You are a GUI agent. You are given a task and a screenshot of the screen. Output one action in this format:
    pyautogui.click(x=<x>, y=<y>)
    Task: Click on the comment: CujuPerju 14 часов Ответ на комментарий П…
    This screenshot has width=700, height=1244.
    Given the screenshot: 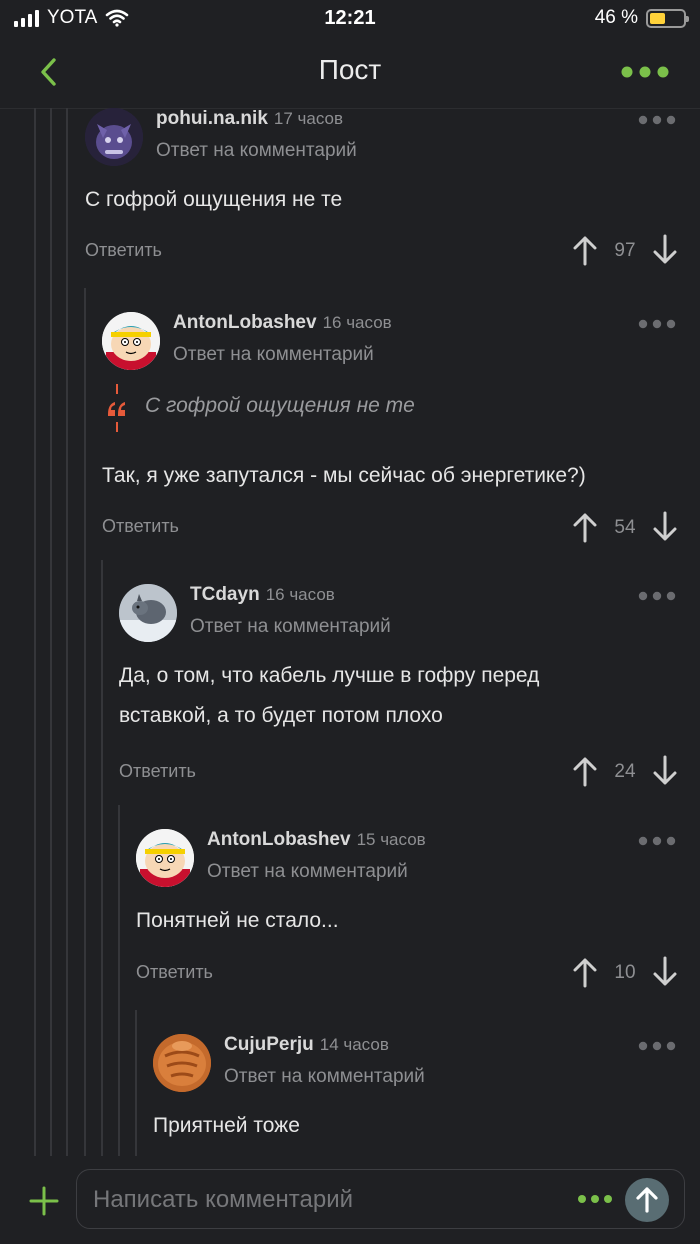 What is the action you would take?
    pyautogui.click(x=426, y=1095)
    